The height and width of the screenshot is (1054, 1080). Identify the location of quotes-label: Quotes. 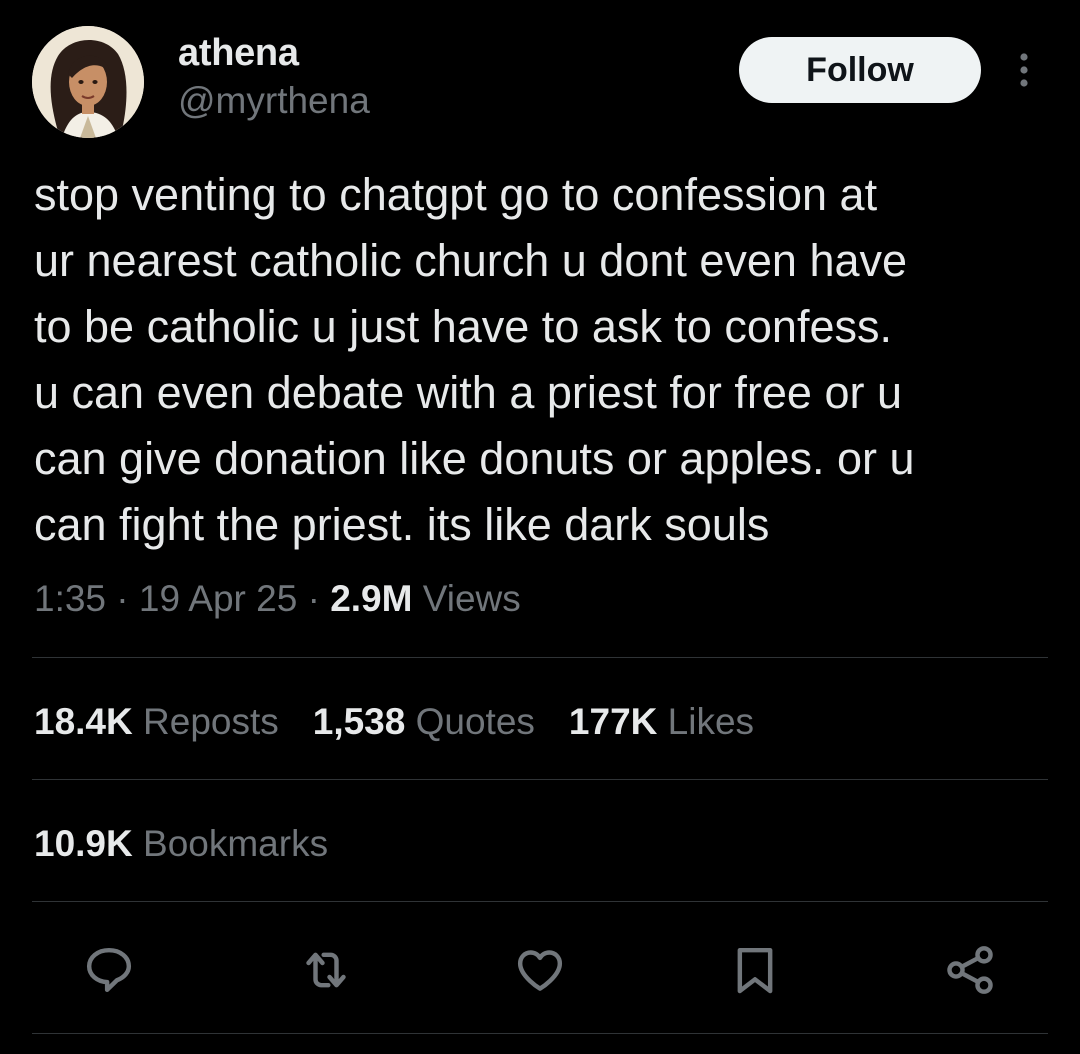
(475, 721).